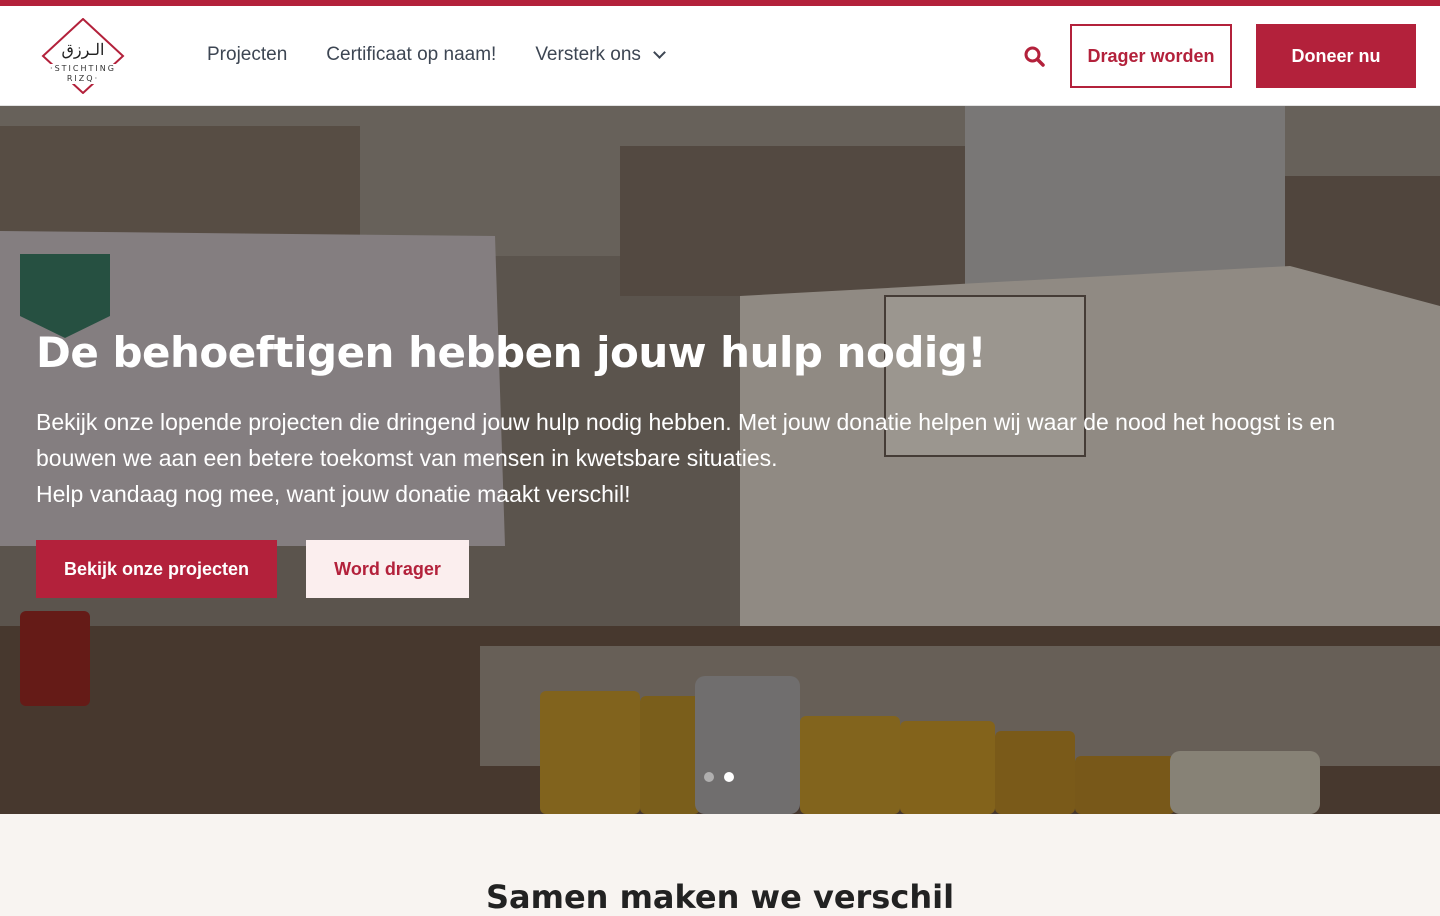  Describe the element at coordinates (1151, 56) in the screenshot. I see `drager-worden-button: Drager worden` at that location.